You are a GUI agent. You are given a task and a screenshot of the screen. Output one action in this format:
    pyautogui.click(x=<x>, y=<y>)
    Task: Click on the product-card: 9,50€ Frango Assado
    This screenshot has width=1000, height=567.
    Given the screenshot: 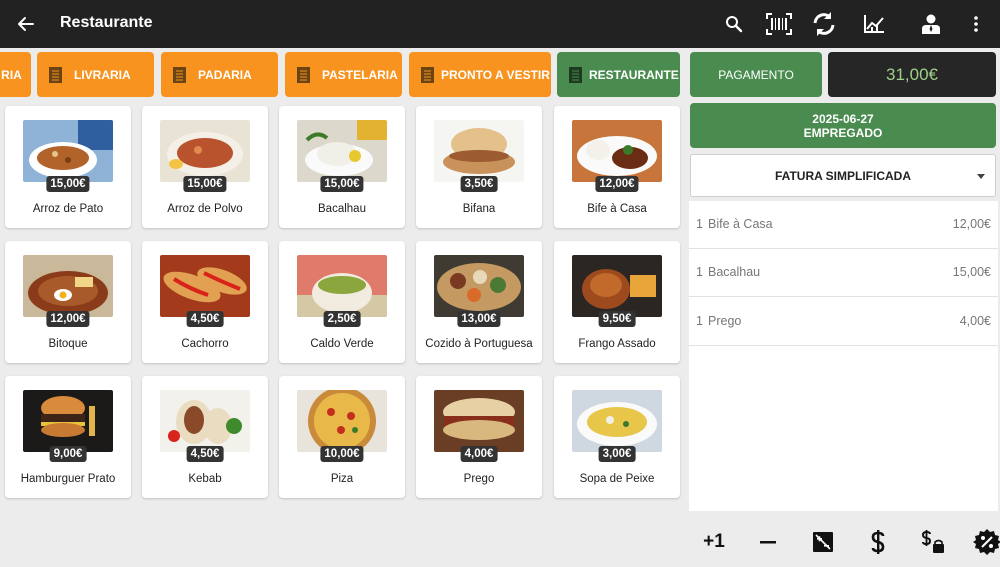 What is the action you would take?
    pyautogui.click(x=617, y=302)
    